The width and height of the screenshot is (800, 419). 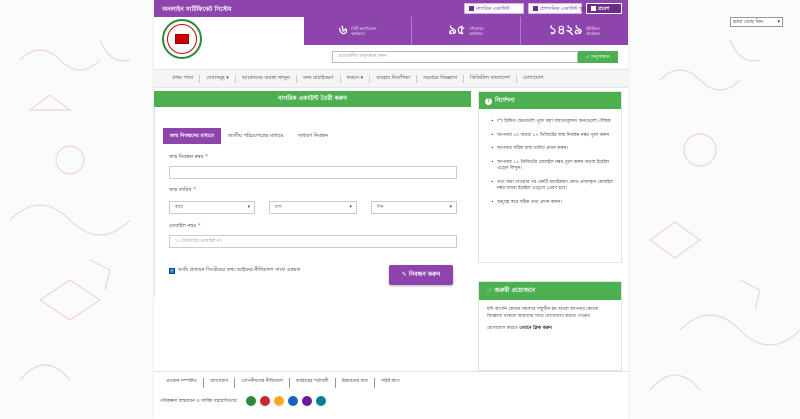 I want to click on stat-municipality: ৯৫ পৌরসভা কার্যক্রমে, so click(x=466, y=31).